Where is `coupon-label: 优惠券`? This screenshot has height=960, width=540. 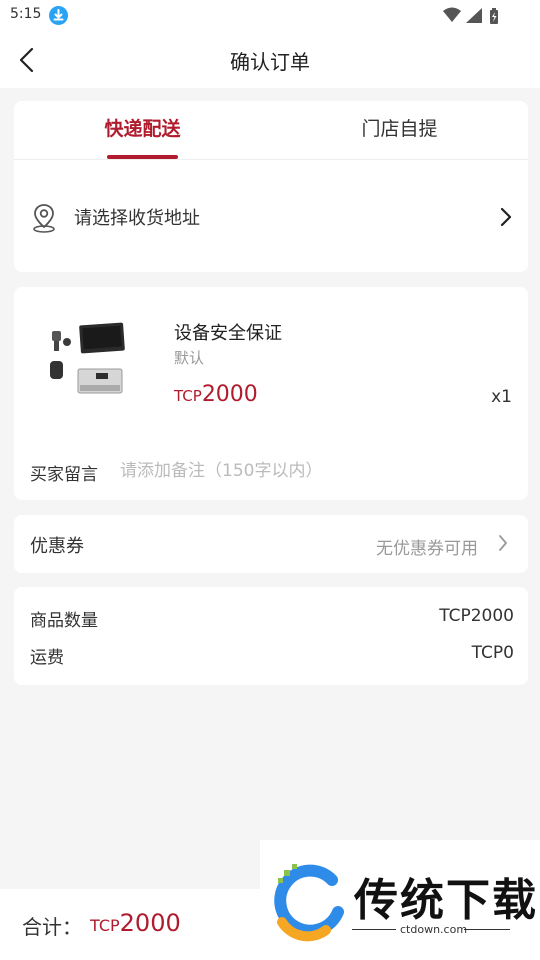 coupon-label: 优惠券 is located at coordinates (57, 546).